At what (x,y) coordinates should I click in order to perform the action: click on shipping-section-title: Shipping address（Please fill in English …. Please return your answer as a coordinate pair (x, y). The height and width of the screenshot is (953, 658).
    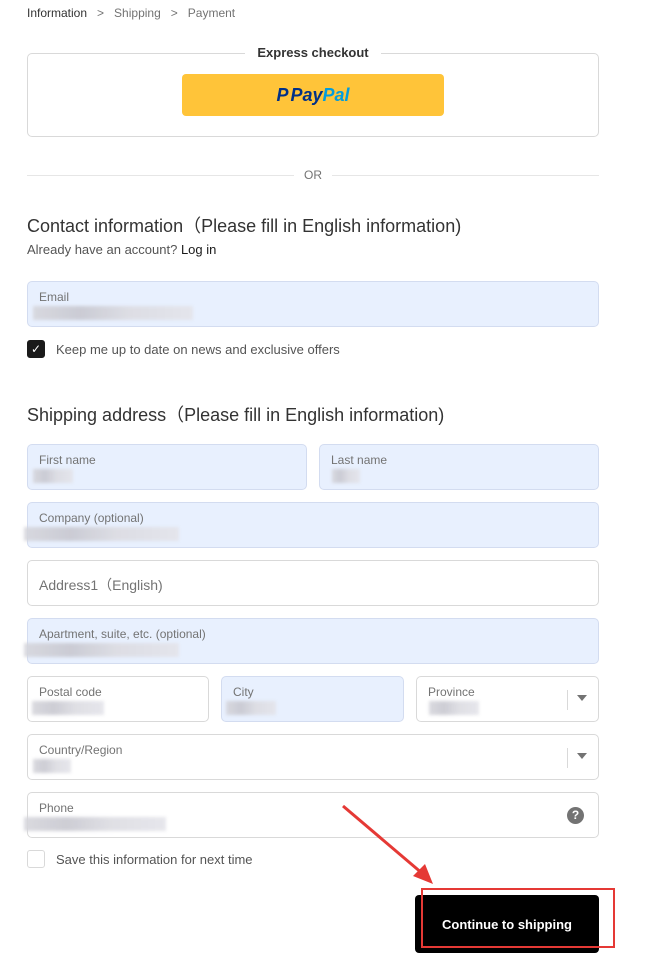
    Looking at the image, I should click on (236, 415).